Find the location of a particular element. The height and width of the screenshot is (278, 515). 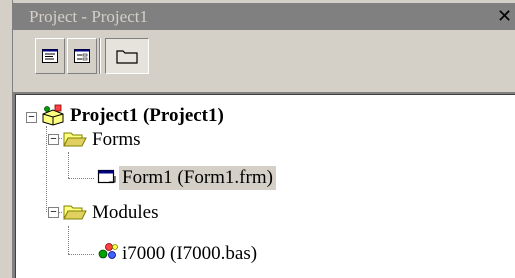

toggle-folders-button is located at coordinates (127, 56).